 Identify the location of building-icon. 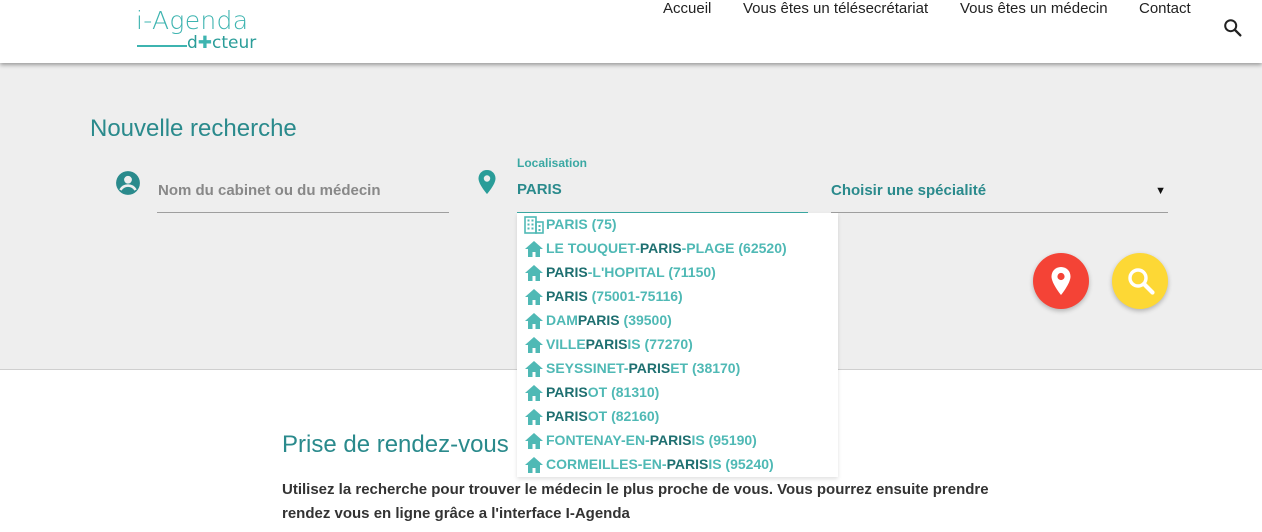
(534, 225).